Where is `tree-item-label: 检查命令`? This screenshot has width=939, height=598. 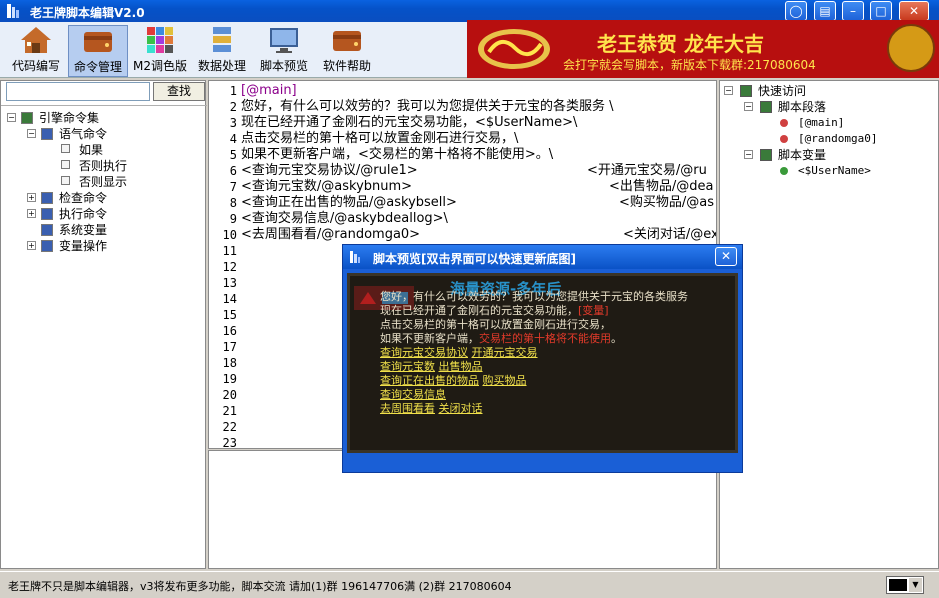 tree-item-label: 检查命令 is located at coordinates (83, 198).